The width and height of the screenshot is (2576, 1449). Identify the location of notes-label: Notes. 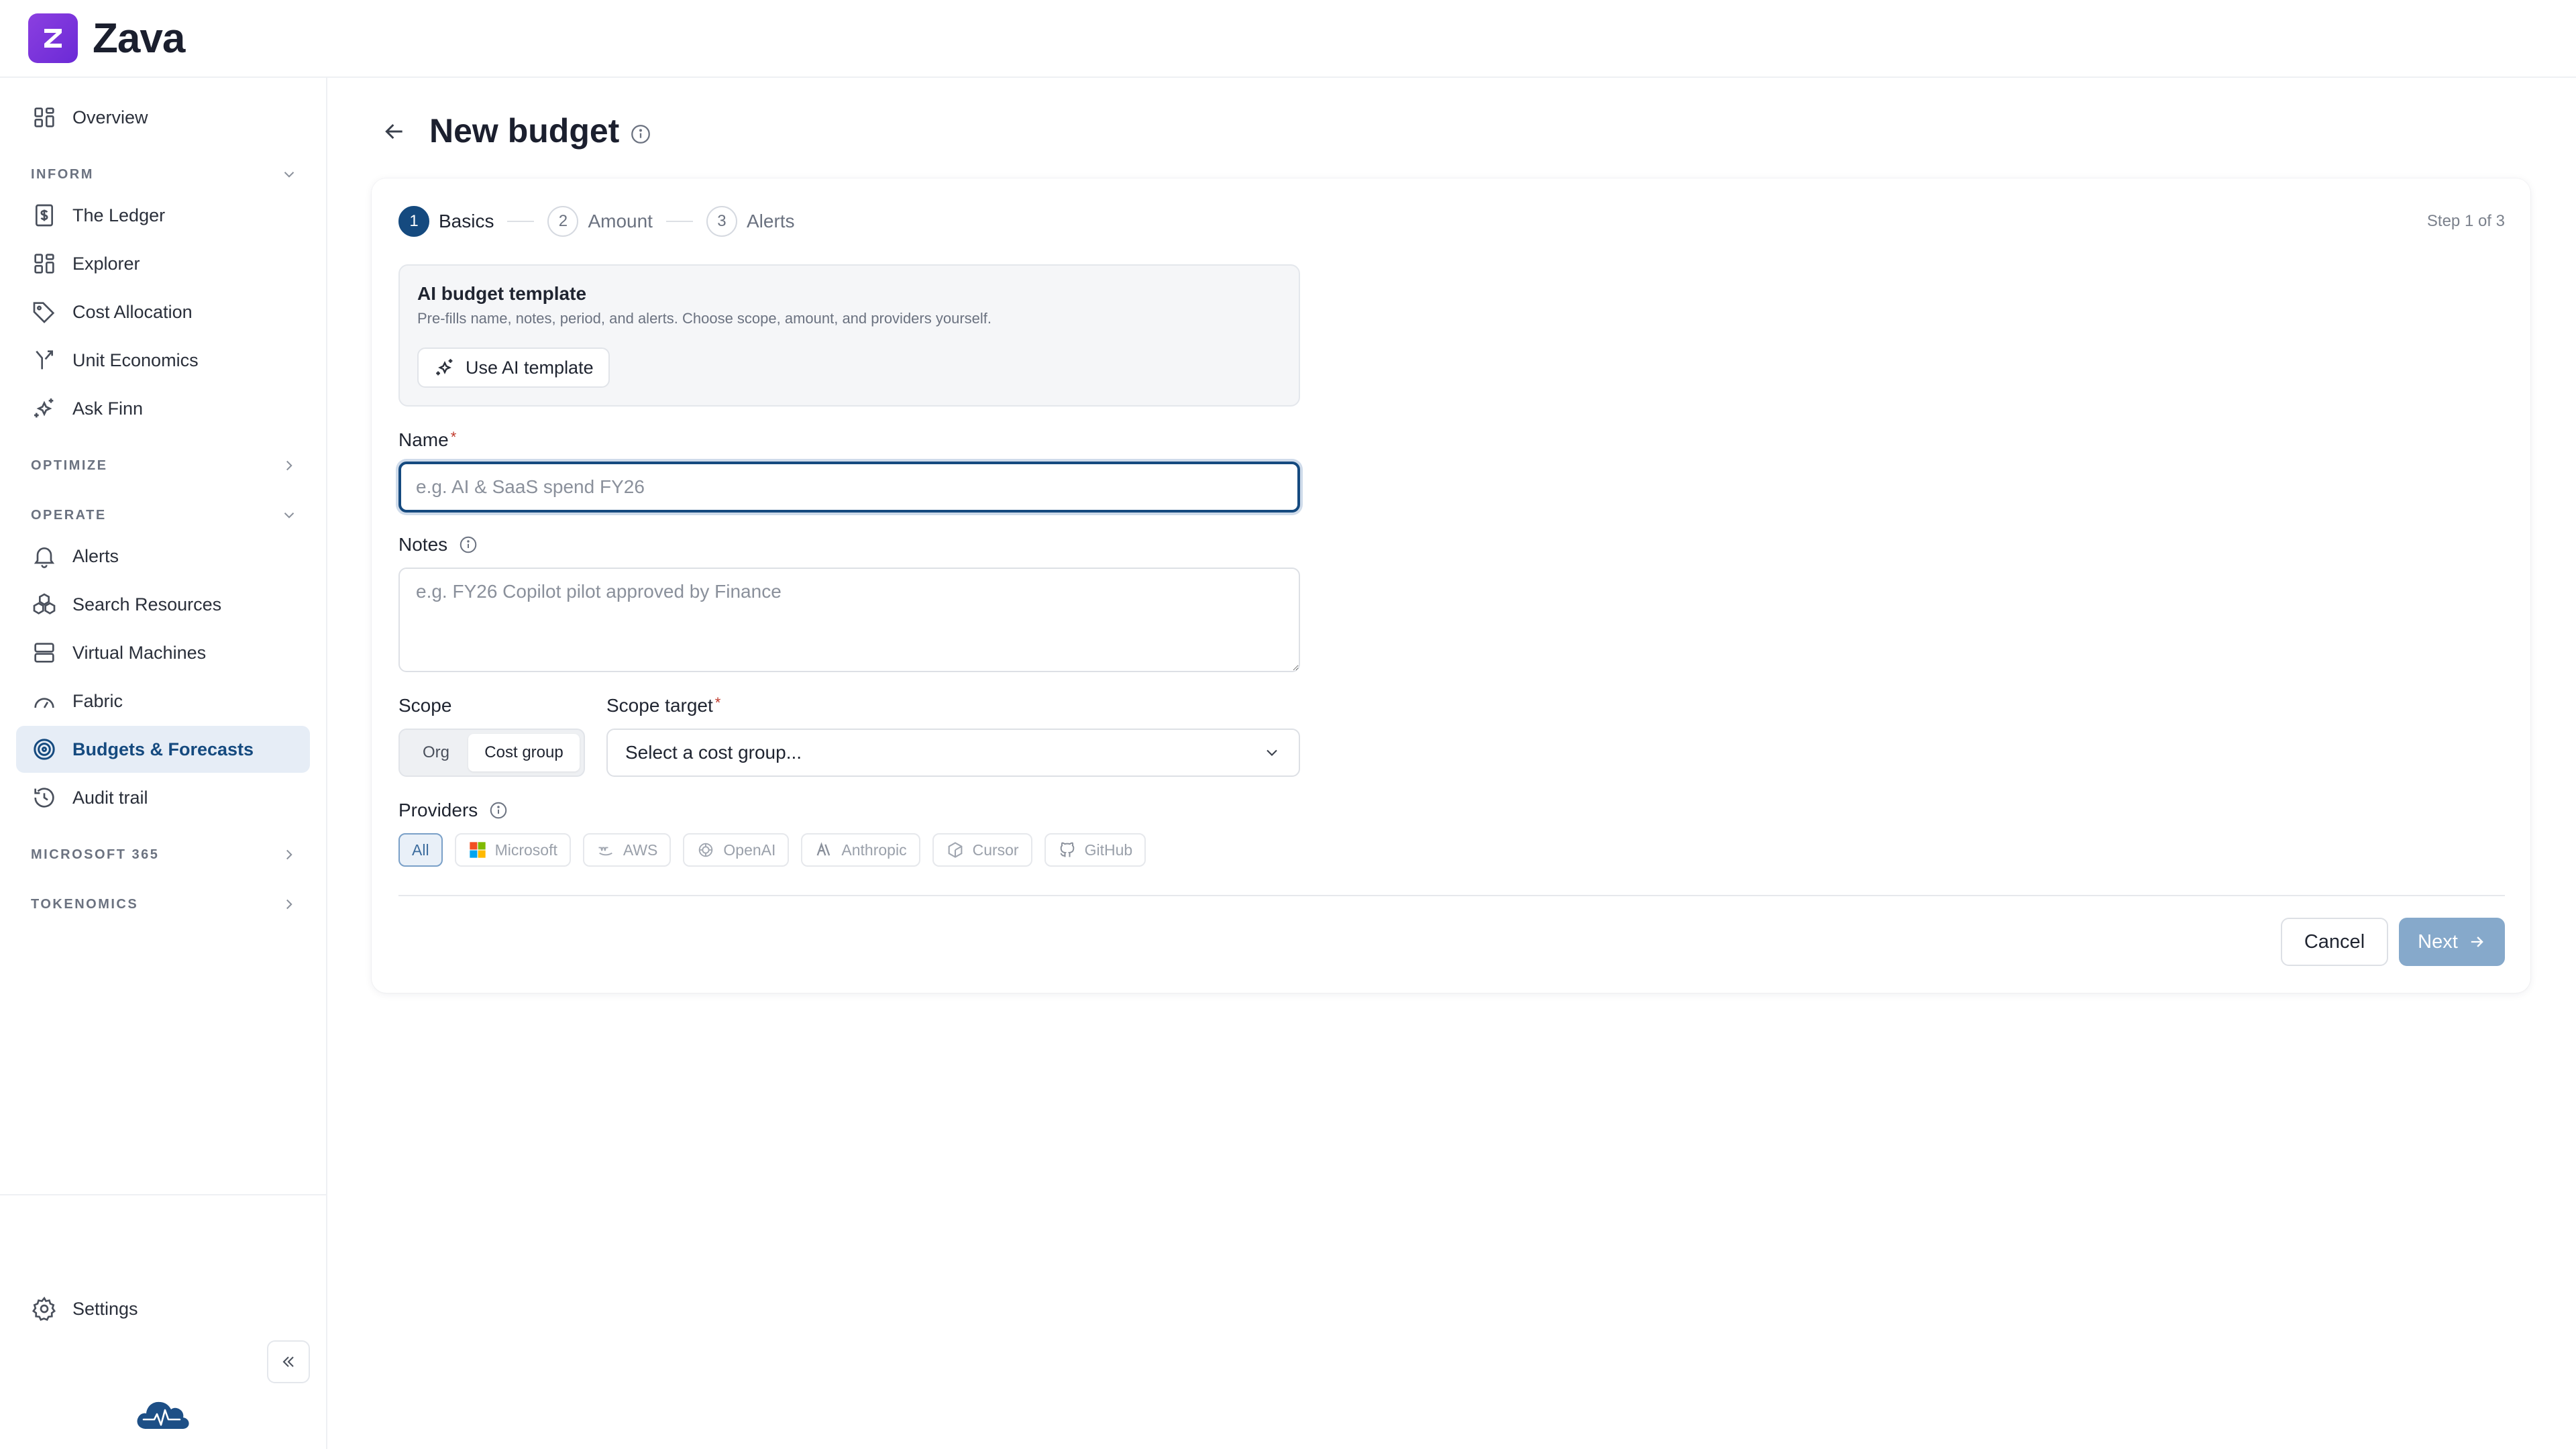
(438, 544).